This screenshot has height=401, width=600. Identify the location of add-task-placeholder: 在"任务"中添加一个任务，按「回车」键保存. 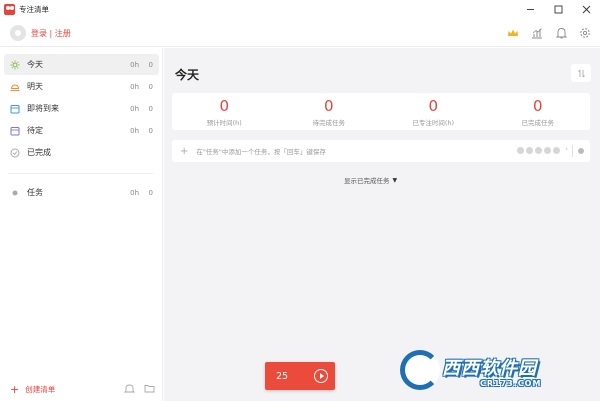
(261, 152).